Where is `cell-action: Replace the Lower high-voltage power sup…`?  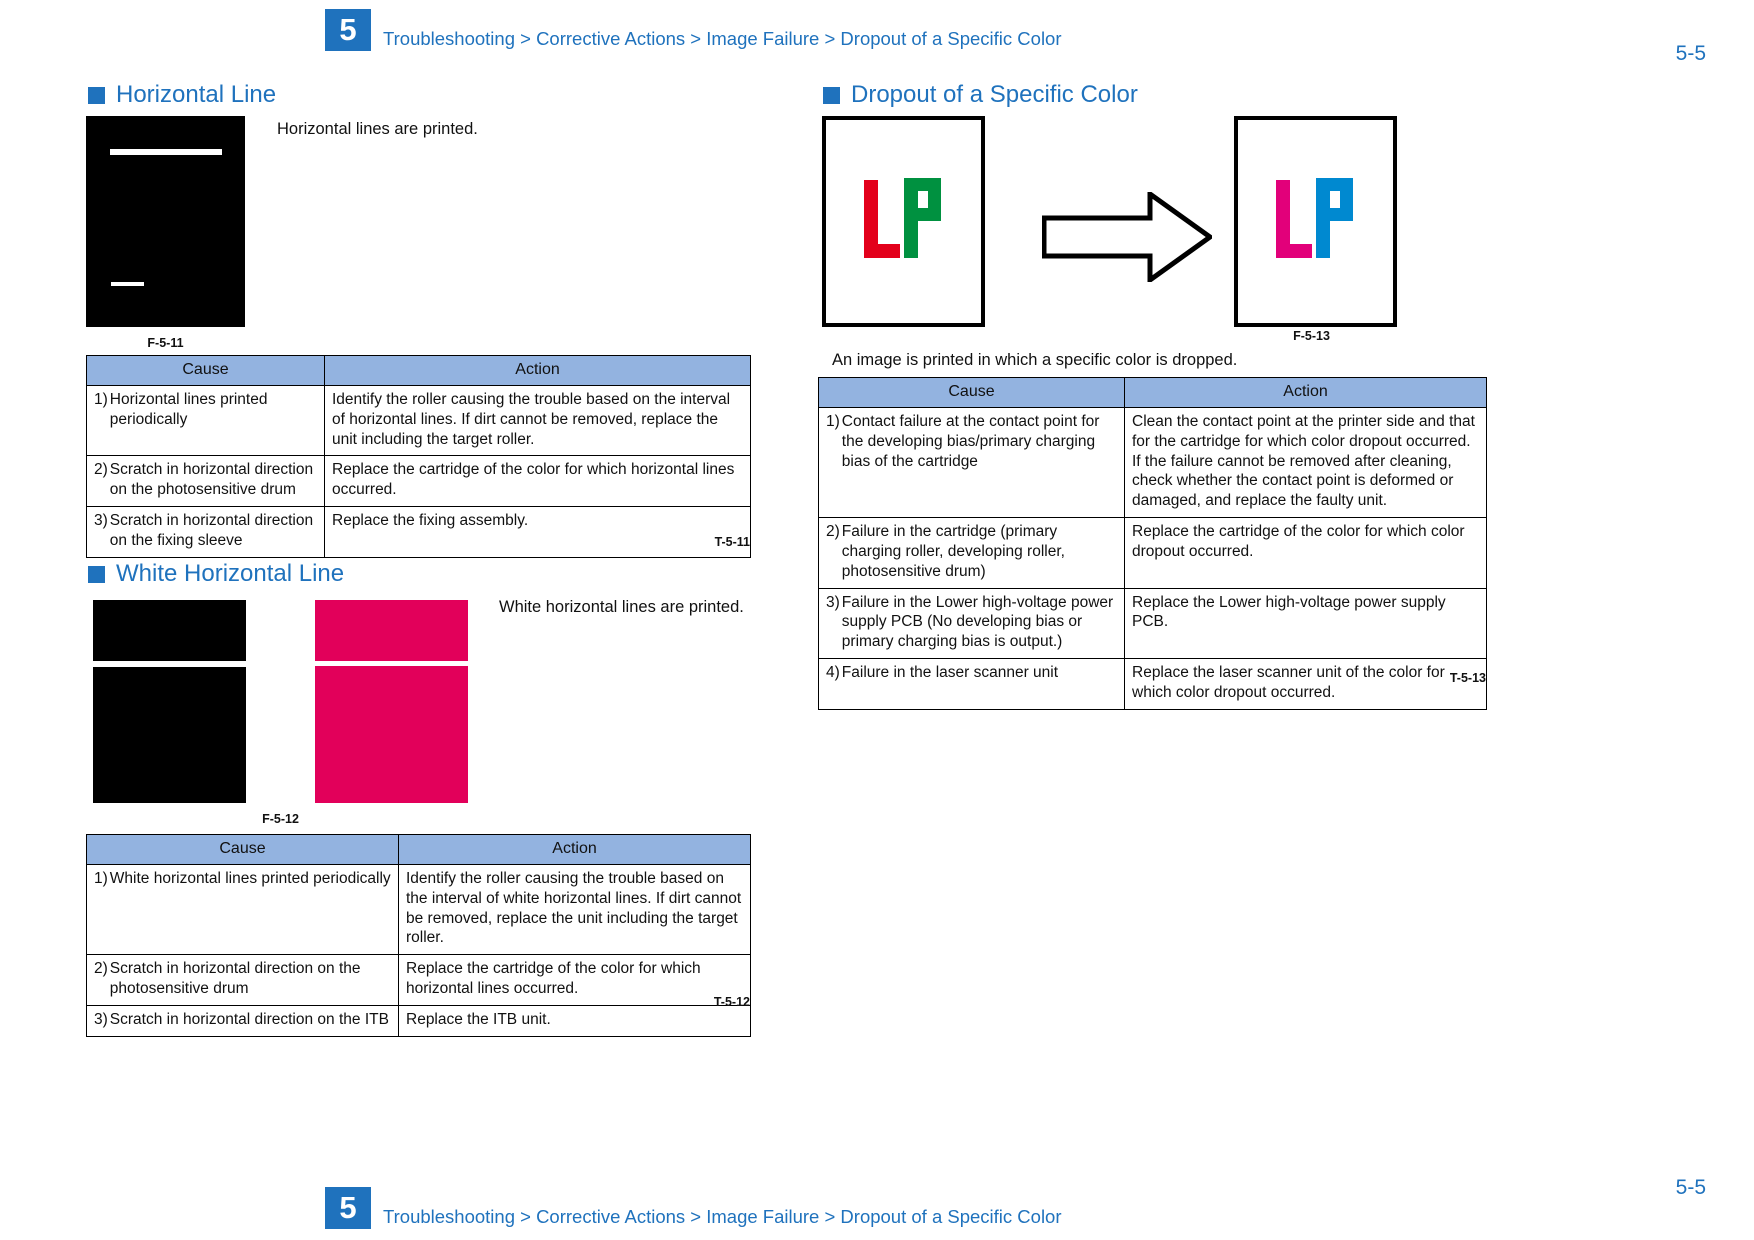
cell-action: Replace the Lower high-voltage power sup… is located at coordinates (1305, 623).